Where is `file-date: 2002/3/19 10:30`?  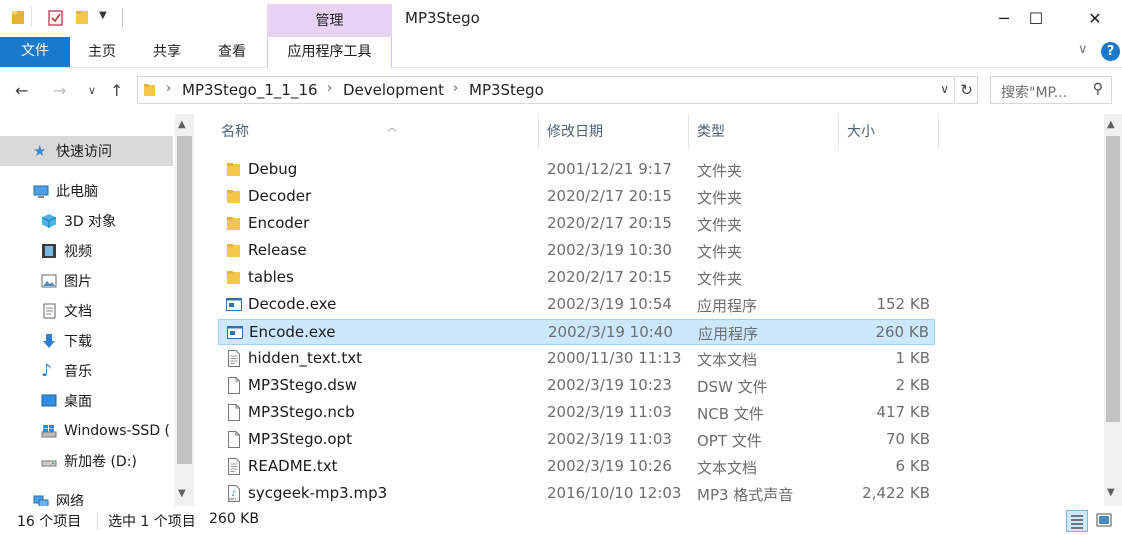 file-date: 2002/3/19 10:30 is located at coordinates (609, 250).